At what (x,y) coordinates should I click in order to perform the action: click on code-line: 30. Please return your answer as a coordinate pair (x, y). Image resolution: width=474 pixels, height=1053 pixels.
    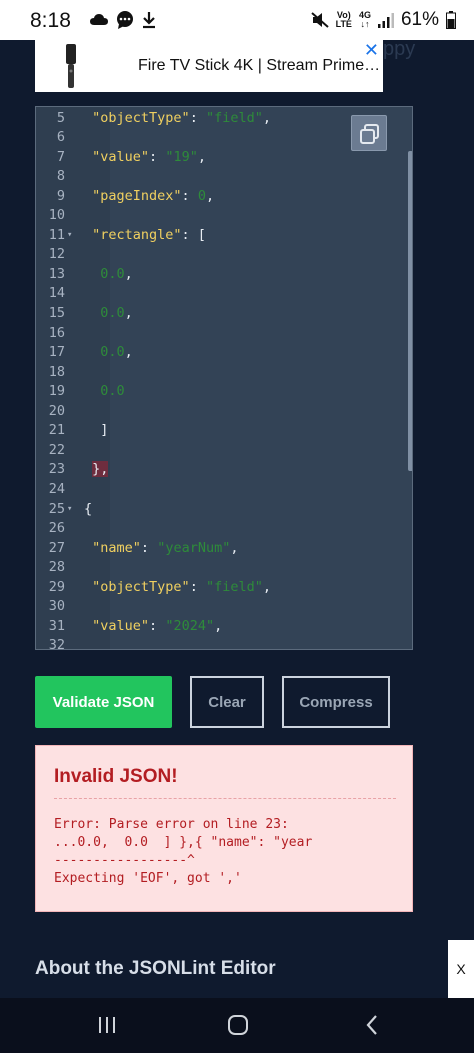
    Looking at the image, I should click on (223, 607).